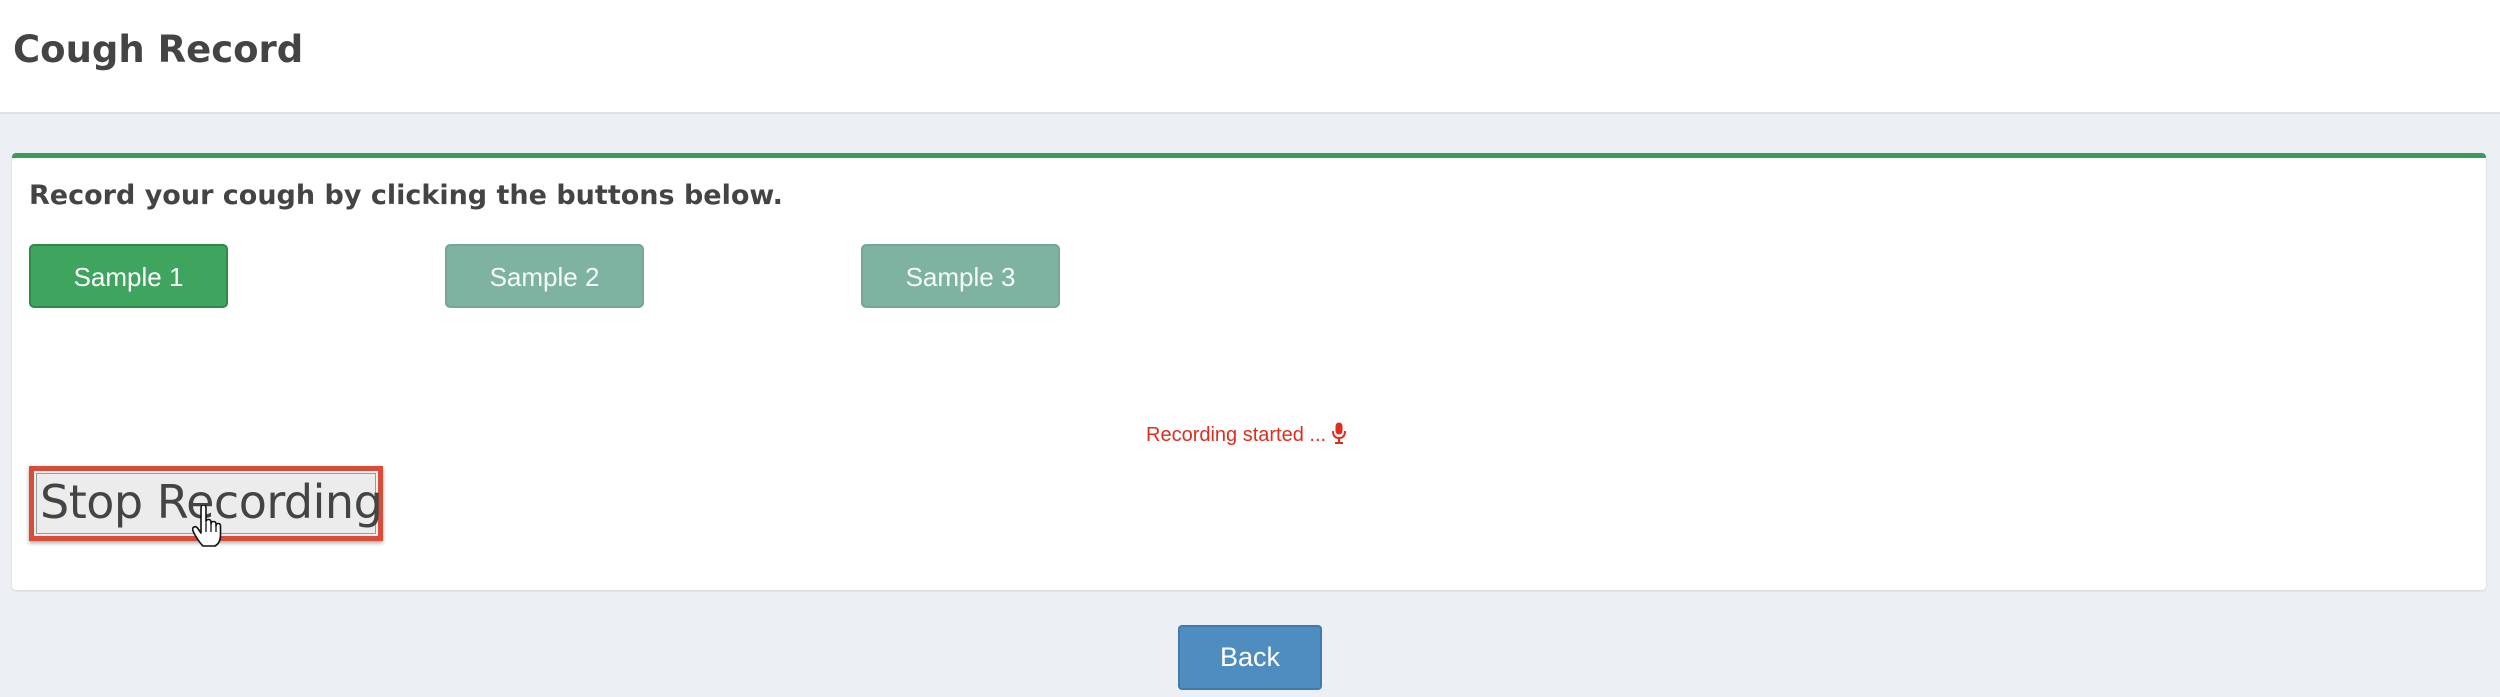  I want to click on microphone-icon, so click(1339, 437).